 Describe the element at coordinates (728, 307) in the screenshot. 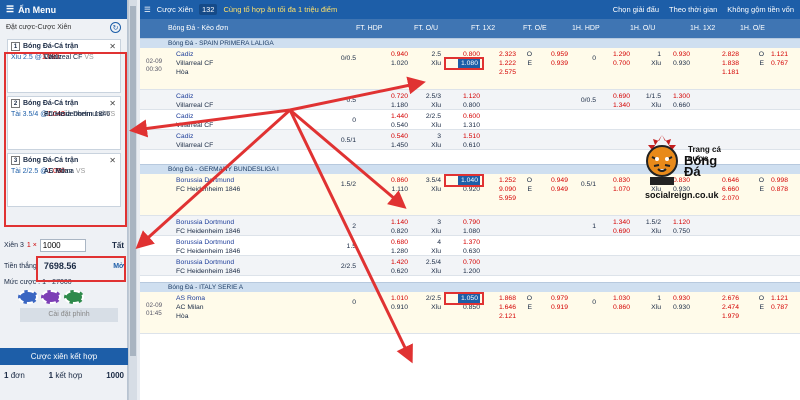

I see `odds-cell: 2.474` at that location.